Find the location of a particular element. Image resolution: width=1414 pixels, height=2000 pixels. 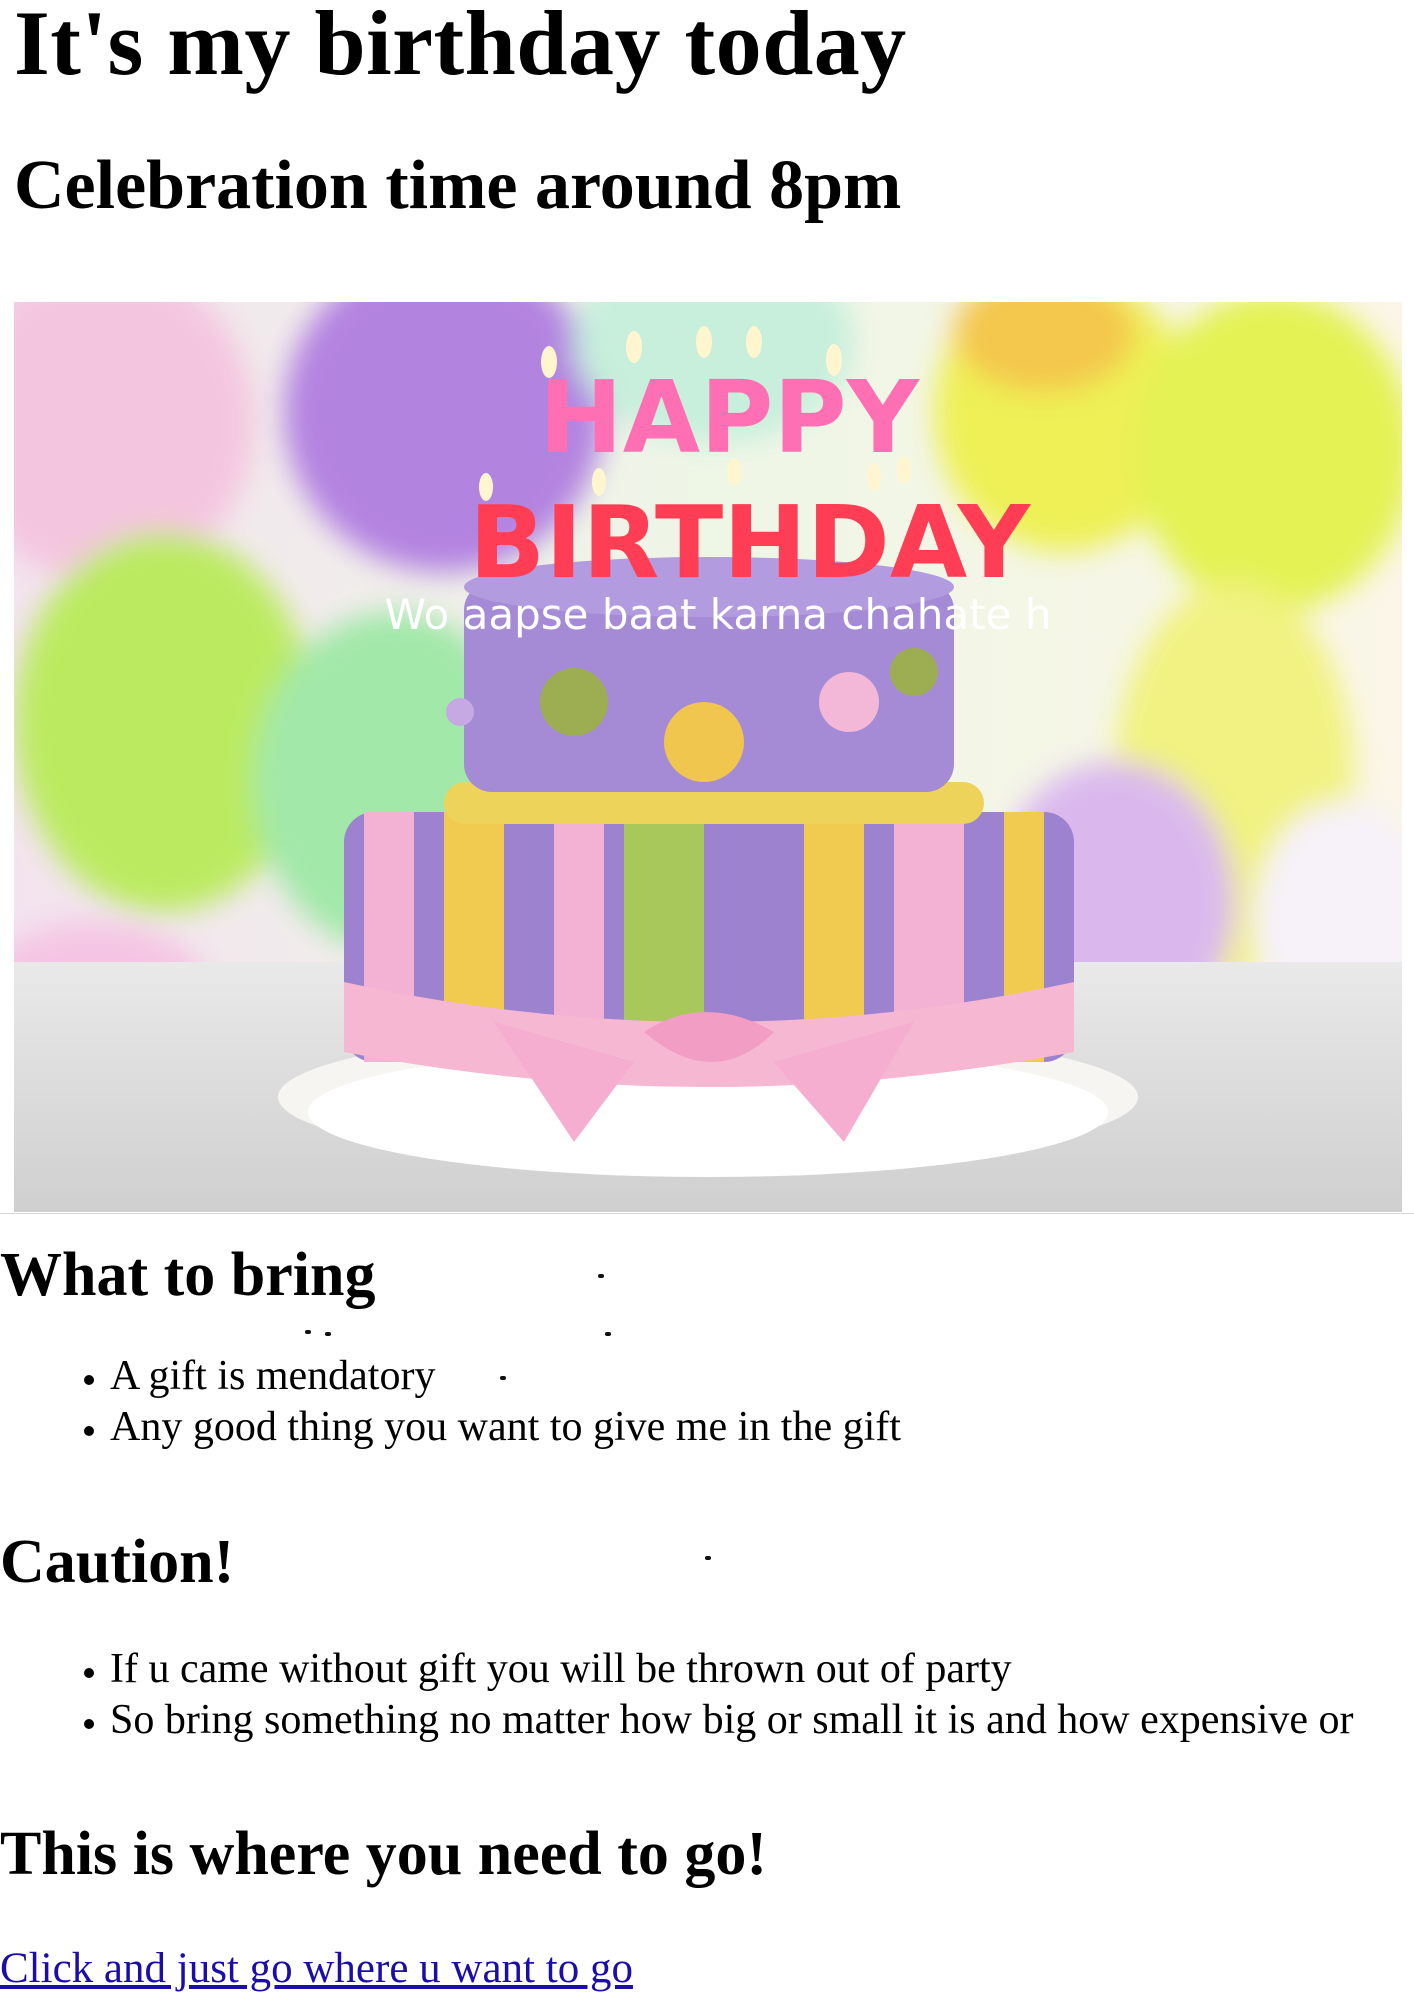

candle-letters-bottom: BIRTHDAY is located at coordinates (750, 542).